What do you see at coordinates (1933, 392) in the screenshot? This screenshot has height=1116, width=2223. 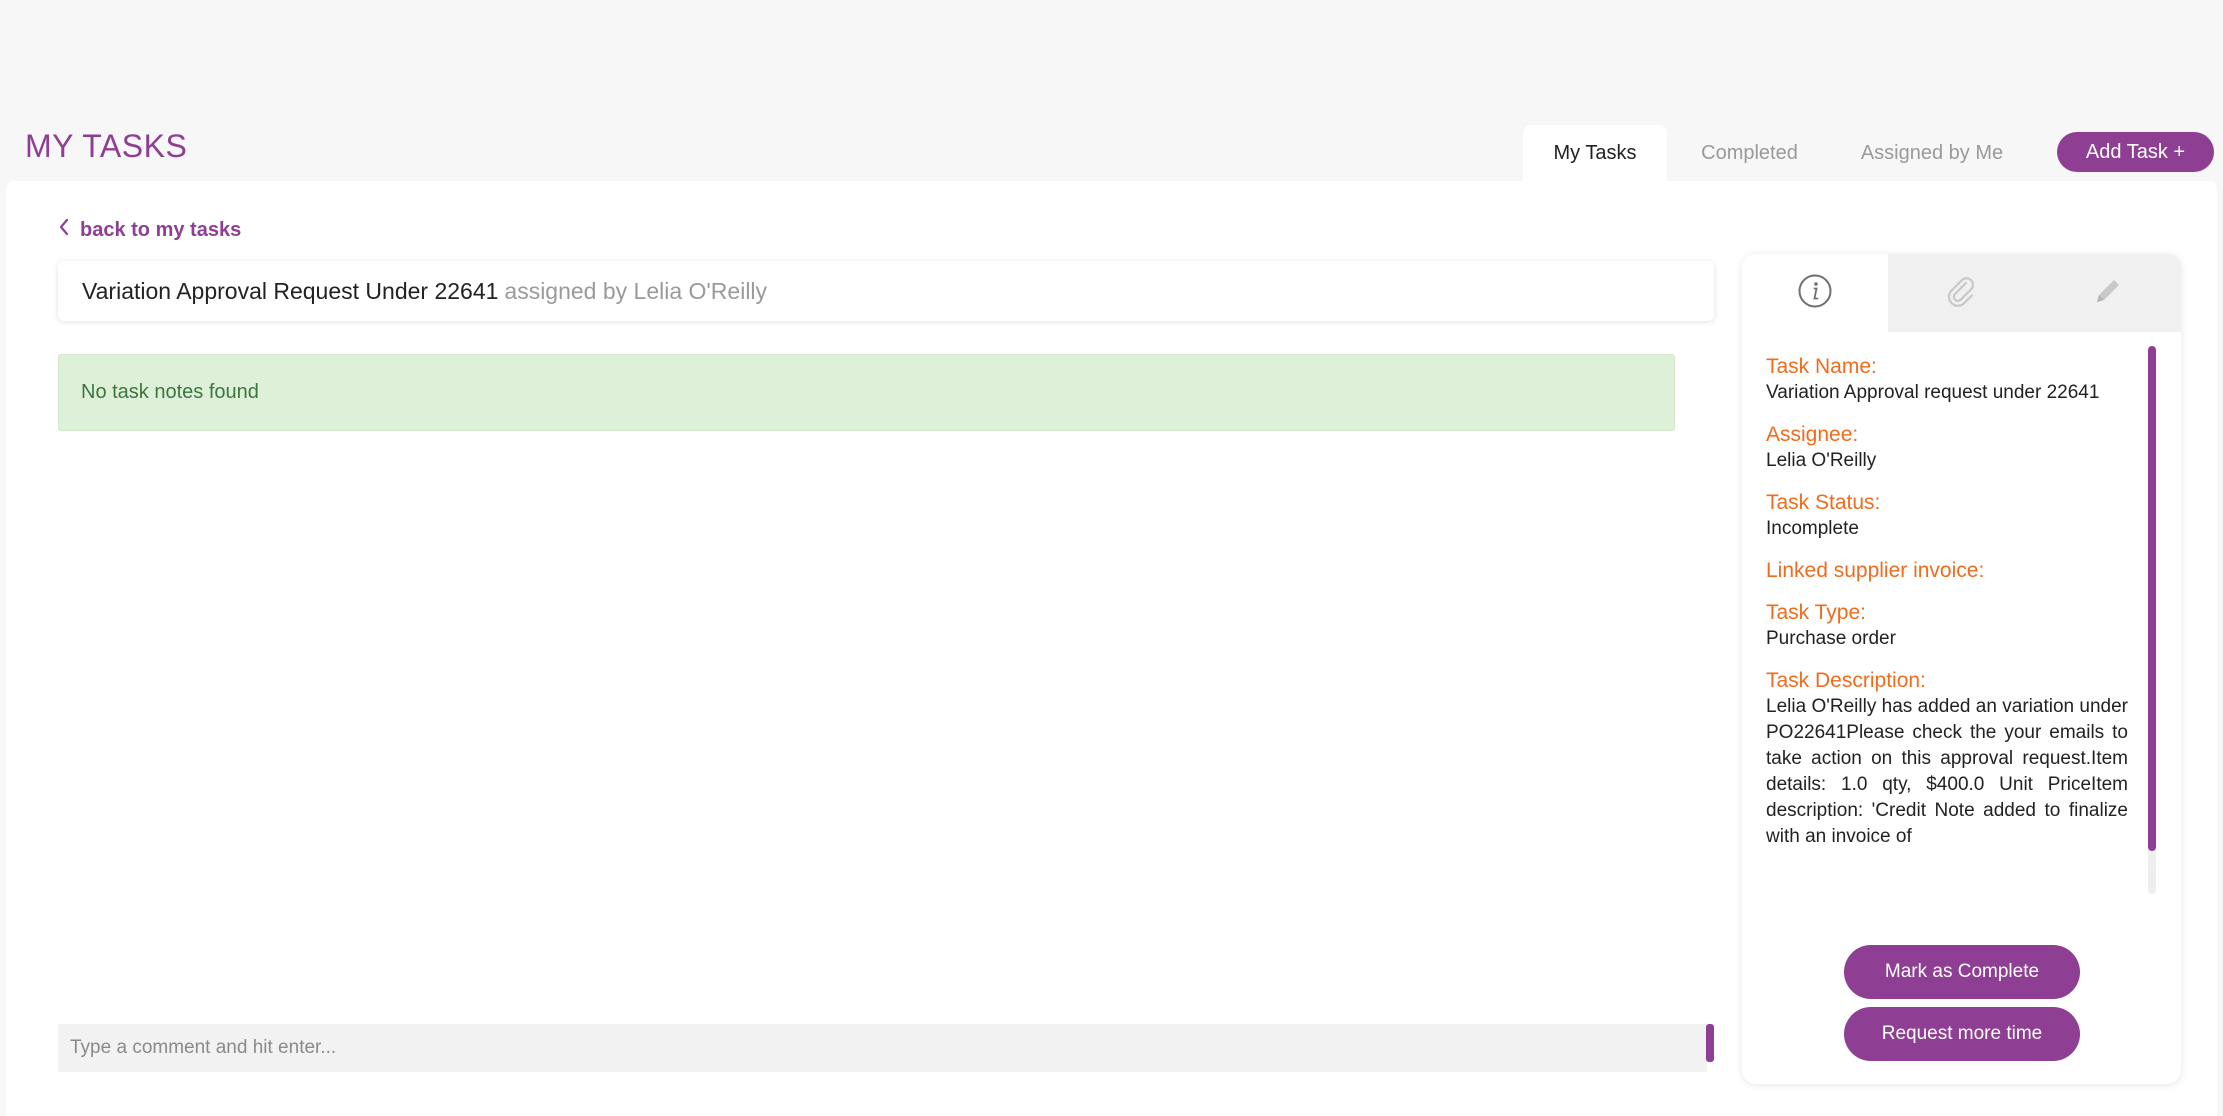 I see `task-name-value: Variation Approval request under 22641` at bounding box center [1933, 392].